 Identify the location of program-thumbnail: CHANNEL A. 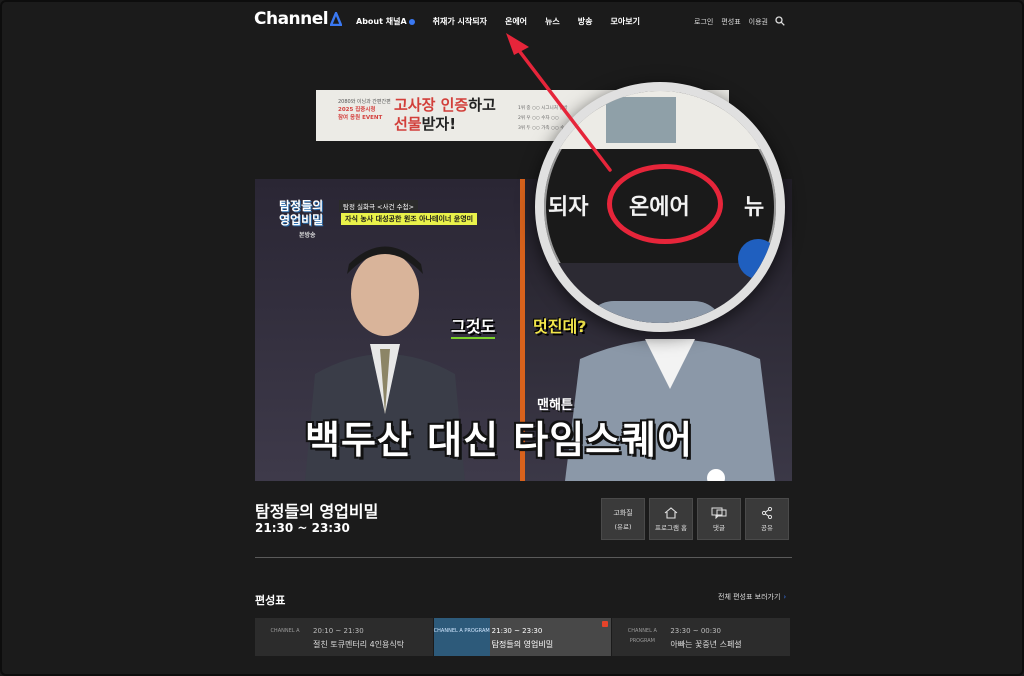
(285, 631).